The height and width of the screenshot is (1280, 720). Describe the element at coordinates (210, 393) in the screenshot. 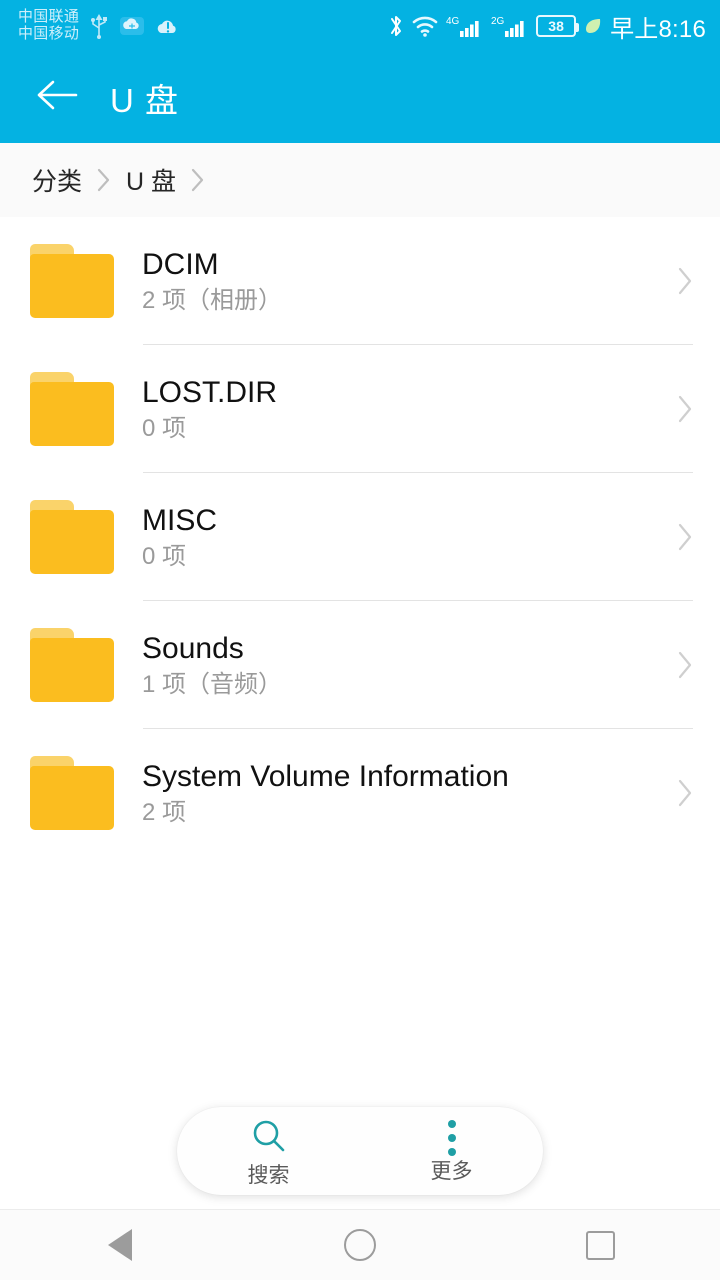

I see `file-name: LOST.DIR` at that location.